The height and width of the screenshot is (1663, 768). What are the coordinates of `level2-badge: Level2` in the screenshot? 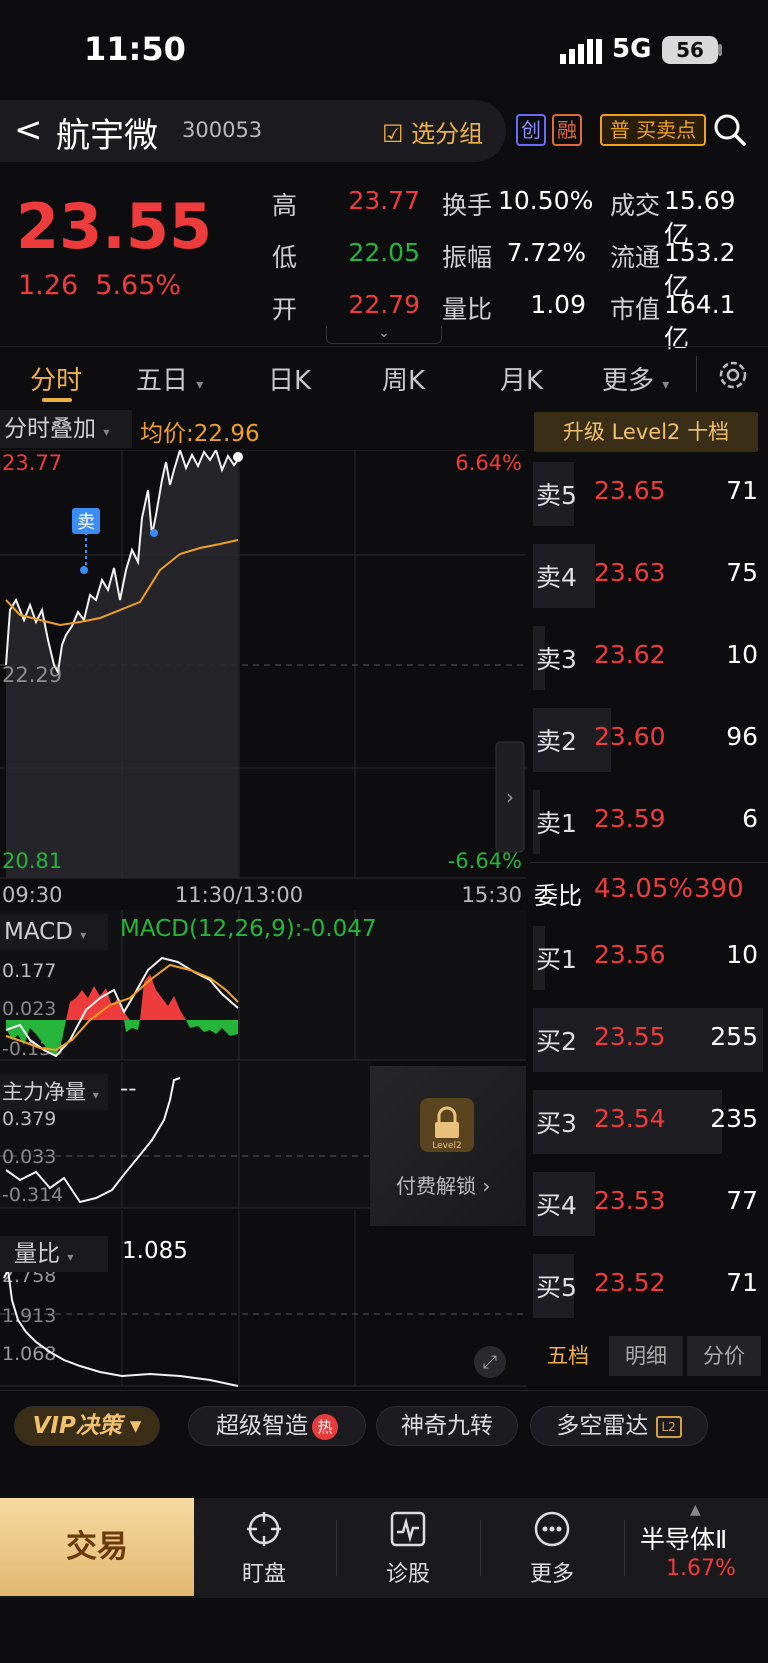 It's located at (446, 1146).